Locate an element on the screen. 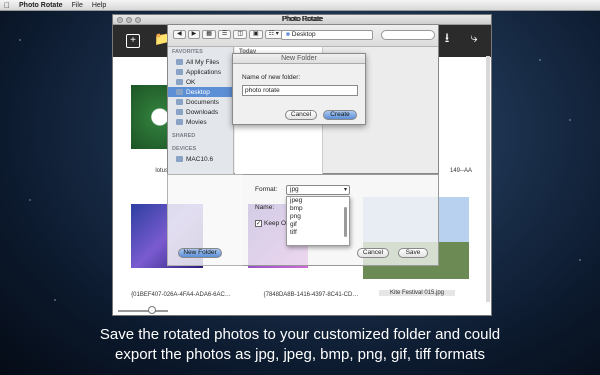 The image size is (600, 375). search-input is located at coordinates (408, 35).